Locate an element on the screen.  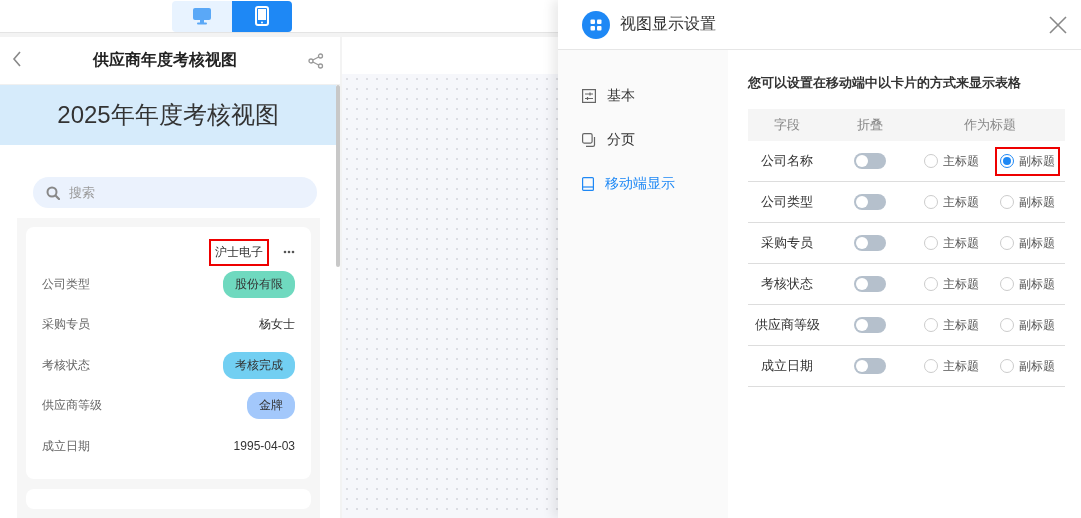
tablet-icon is located at coordinates (588, 184).